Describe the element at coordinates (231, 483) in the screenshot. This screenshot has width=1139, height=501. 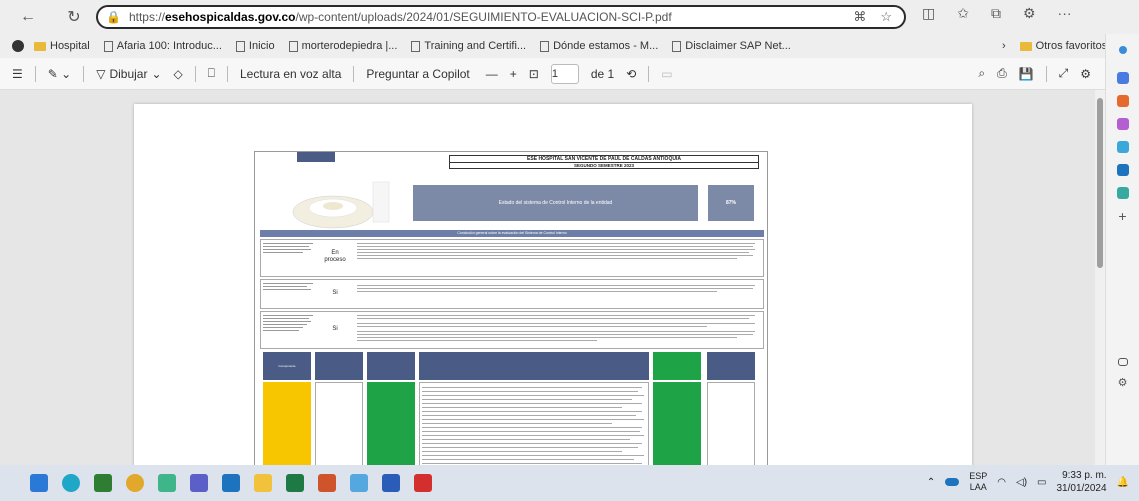
I see `outlook-icon` at that location.